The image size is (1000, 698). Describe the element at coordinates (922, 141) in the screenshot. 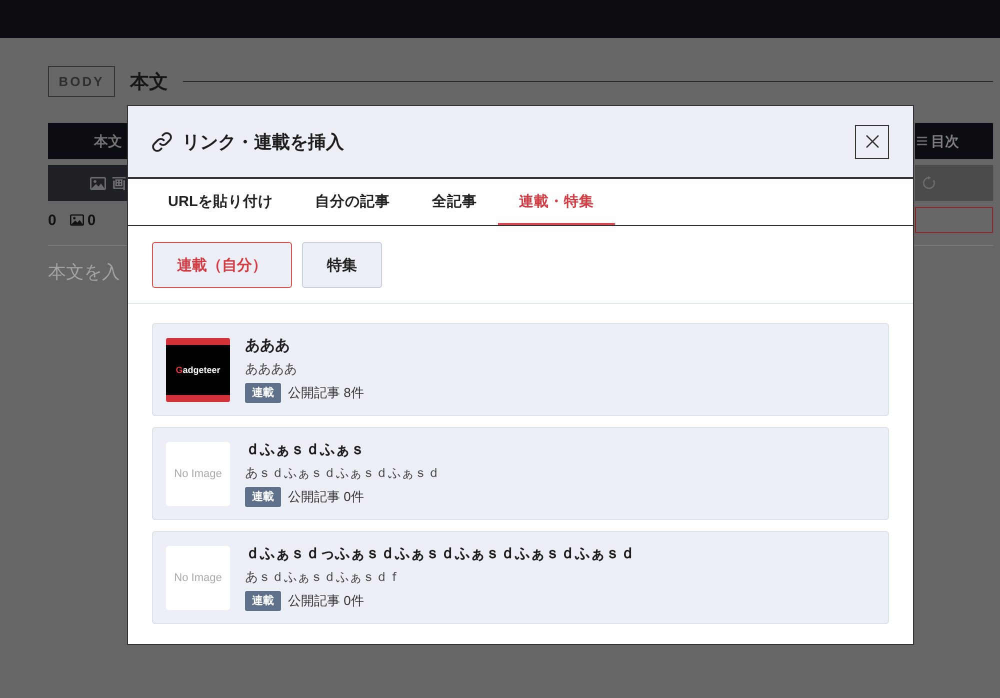

I see `list-icon` at that location.